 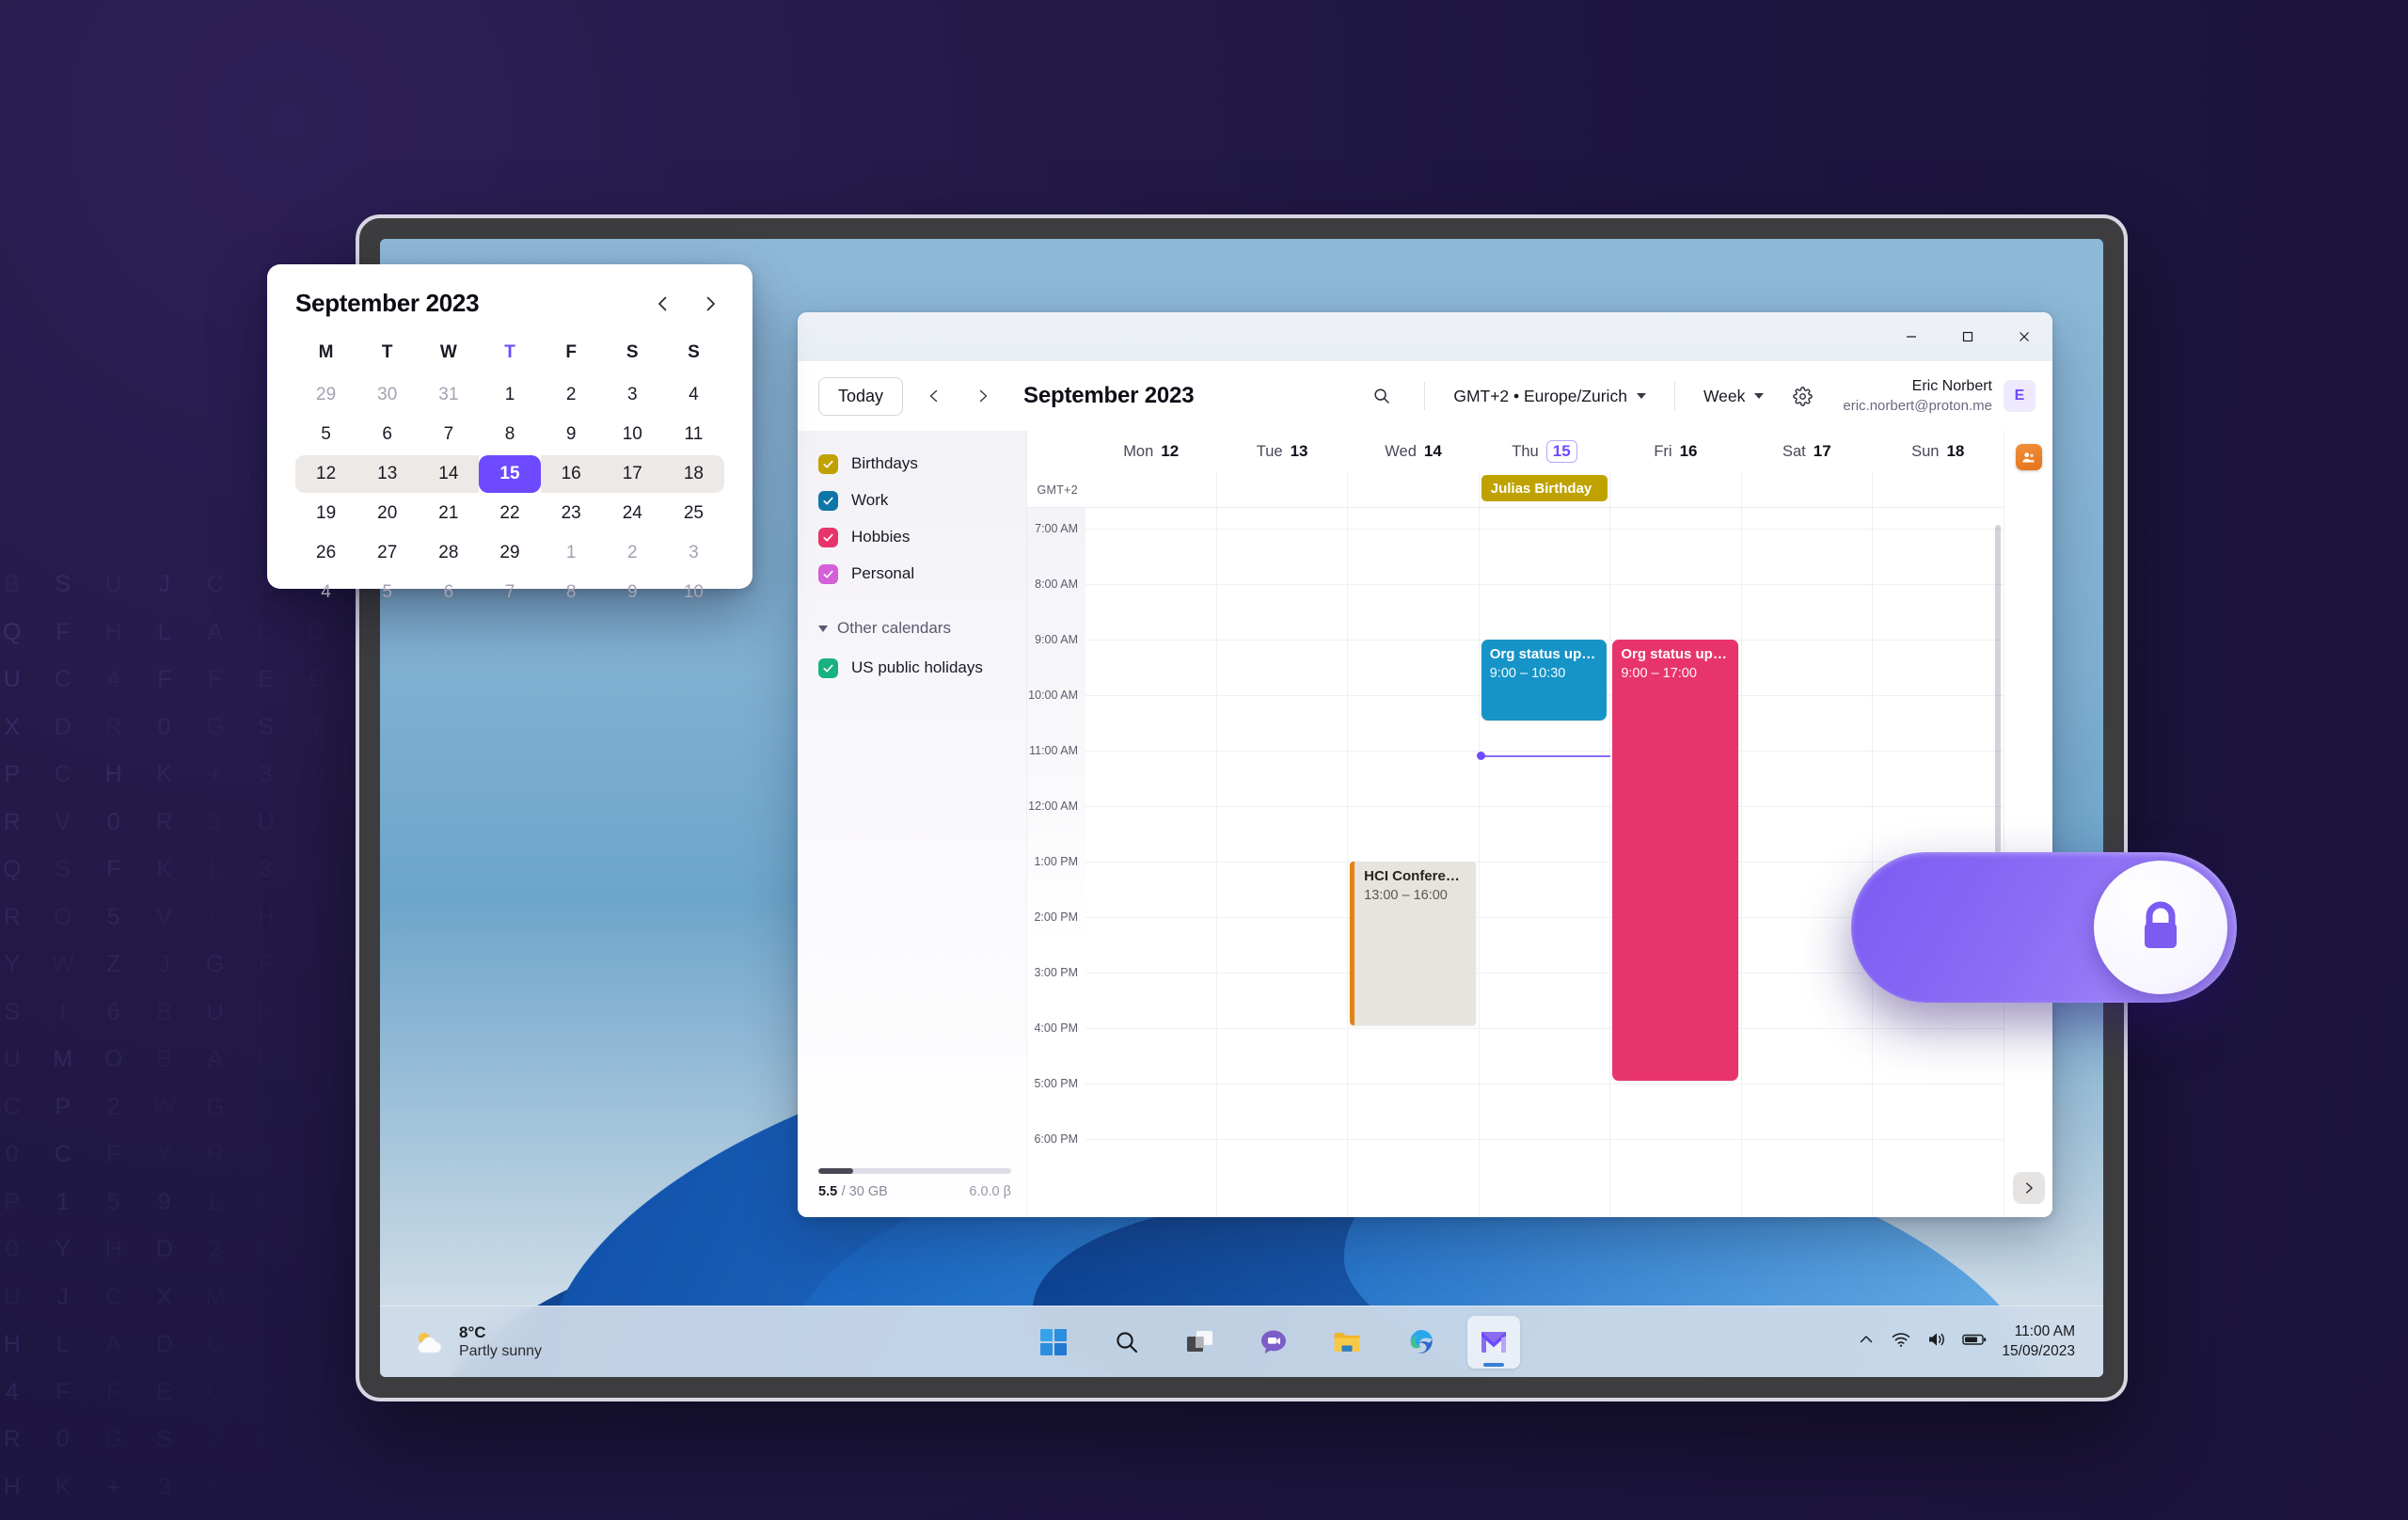 I want to click on proton-mail-button, so click(x=1494, y=1342).